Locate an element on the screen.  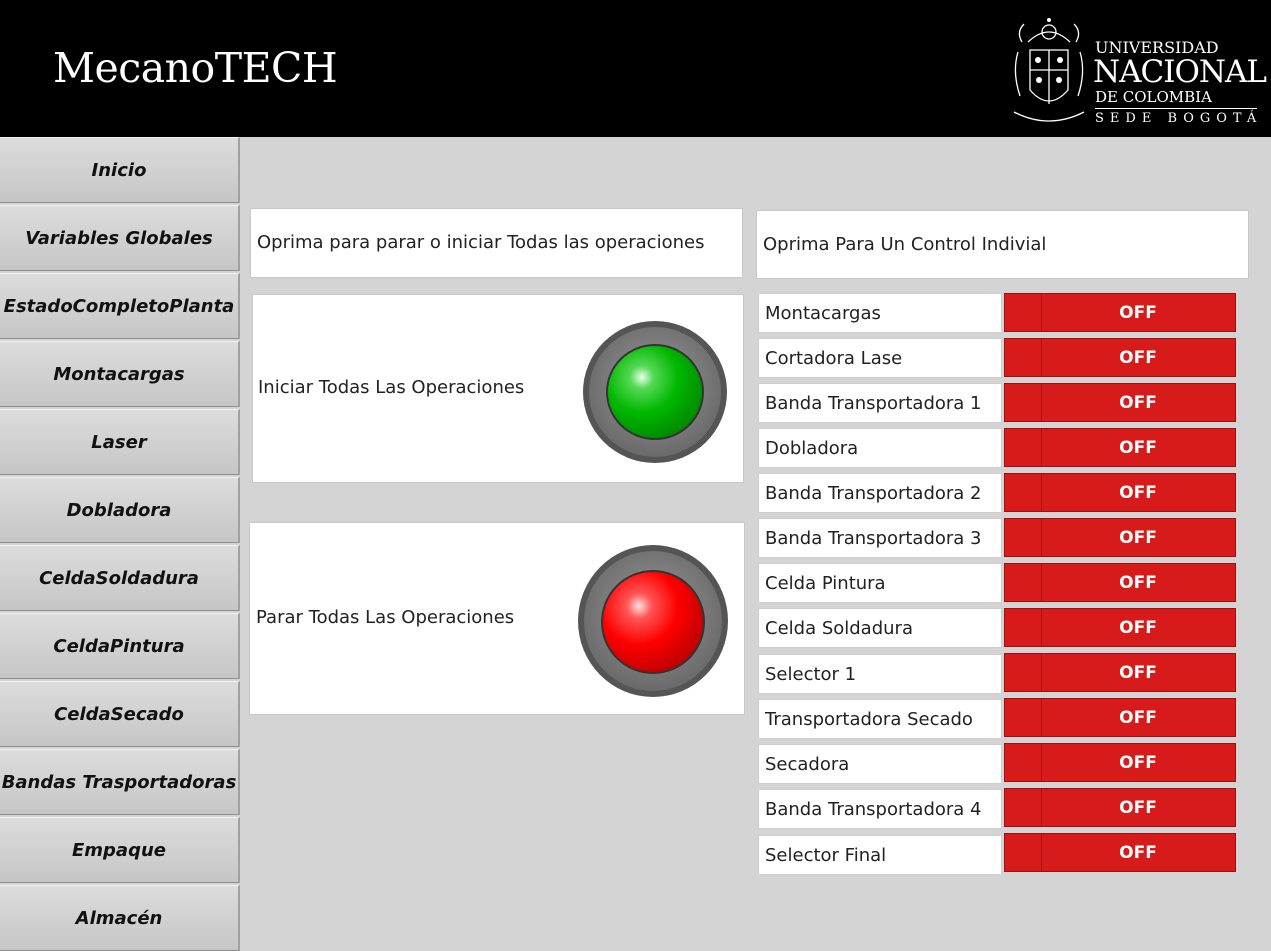
toggle-transportadora-secado: OFF is located at coordinates (1120, 717).